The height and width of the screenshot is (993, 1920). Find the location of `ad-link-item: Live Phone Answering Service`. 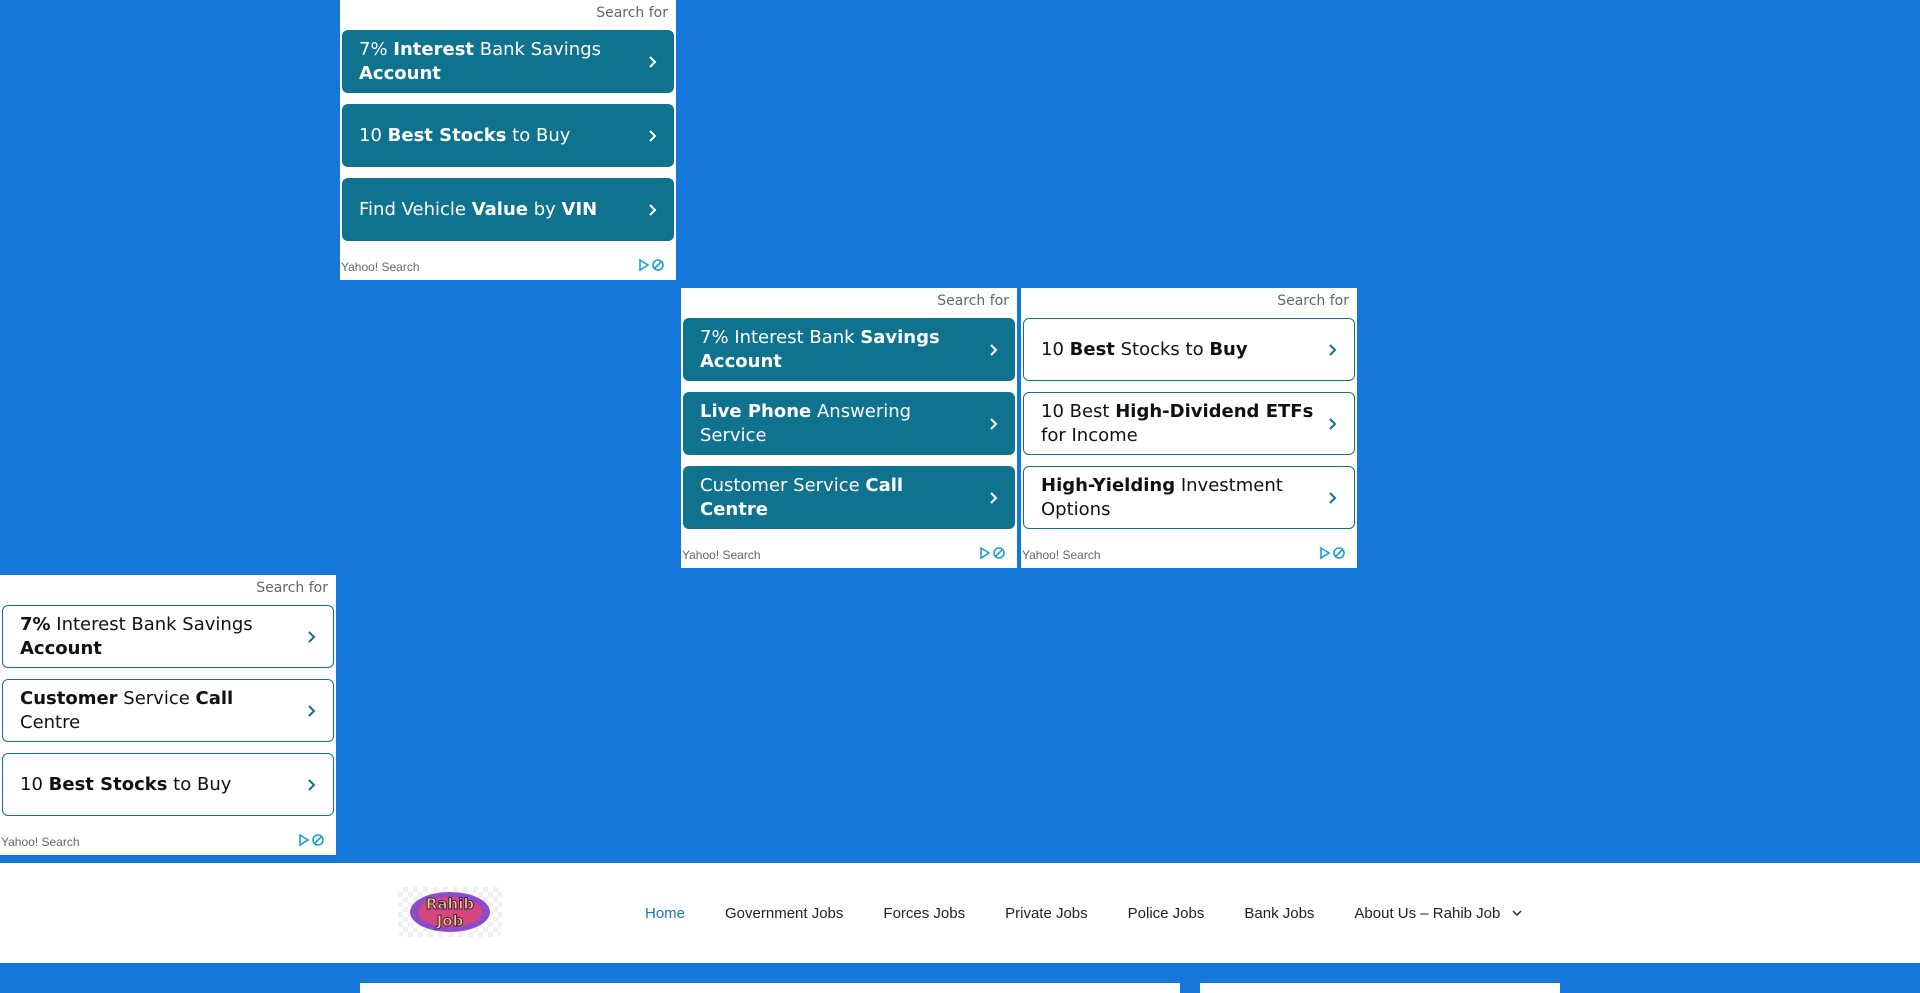

ad-link-item: Live Phone Answering Service is located at coordinates (849, 423).